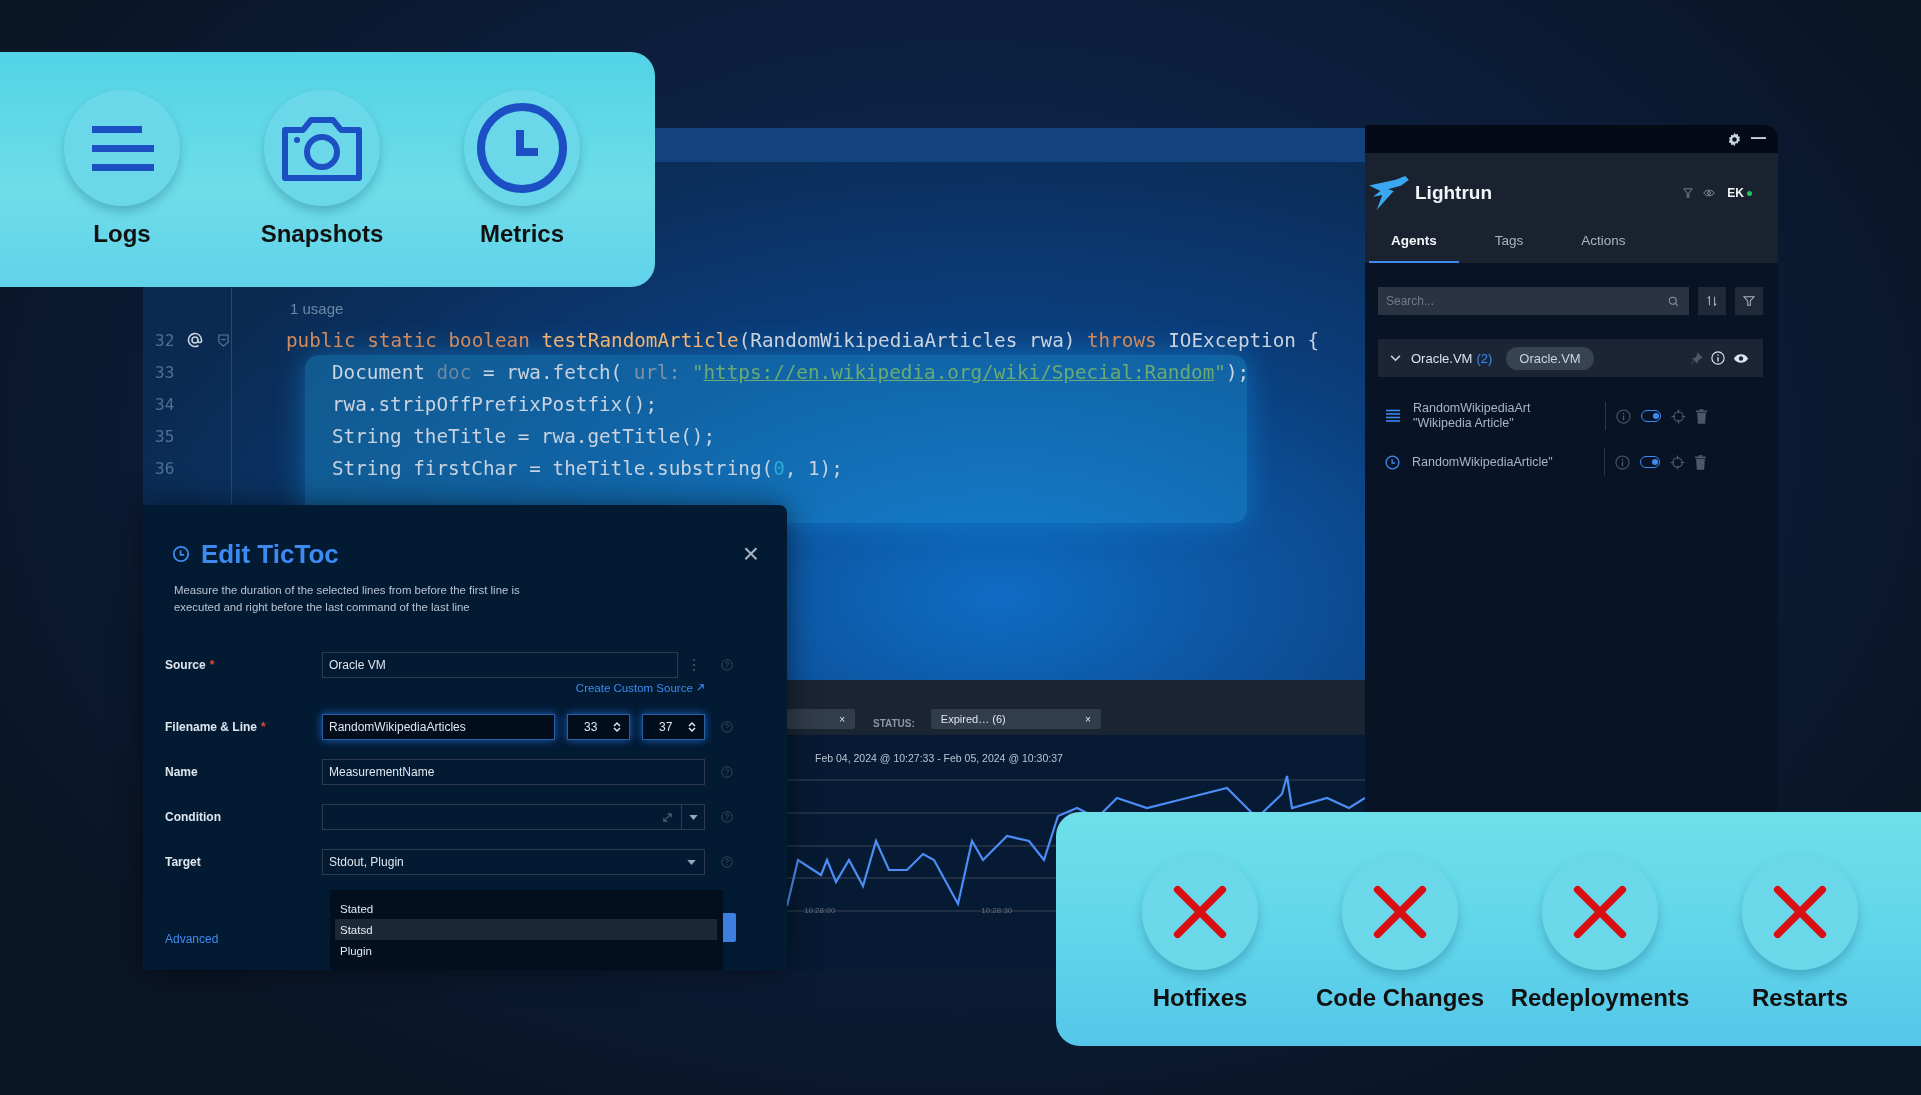 This screenshot has height=1095, width=1921. What do you see at coordinates (215, 727) in the screenshot?
I see `field-label: Filename & Line *` at bounding box center [215, 727].